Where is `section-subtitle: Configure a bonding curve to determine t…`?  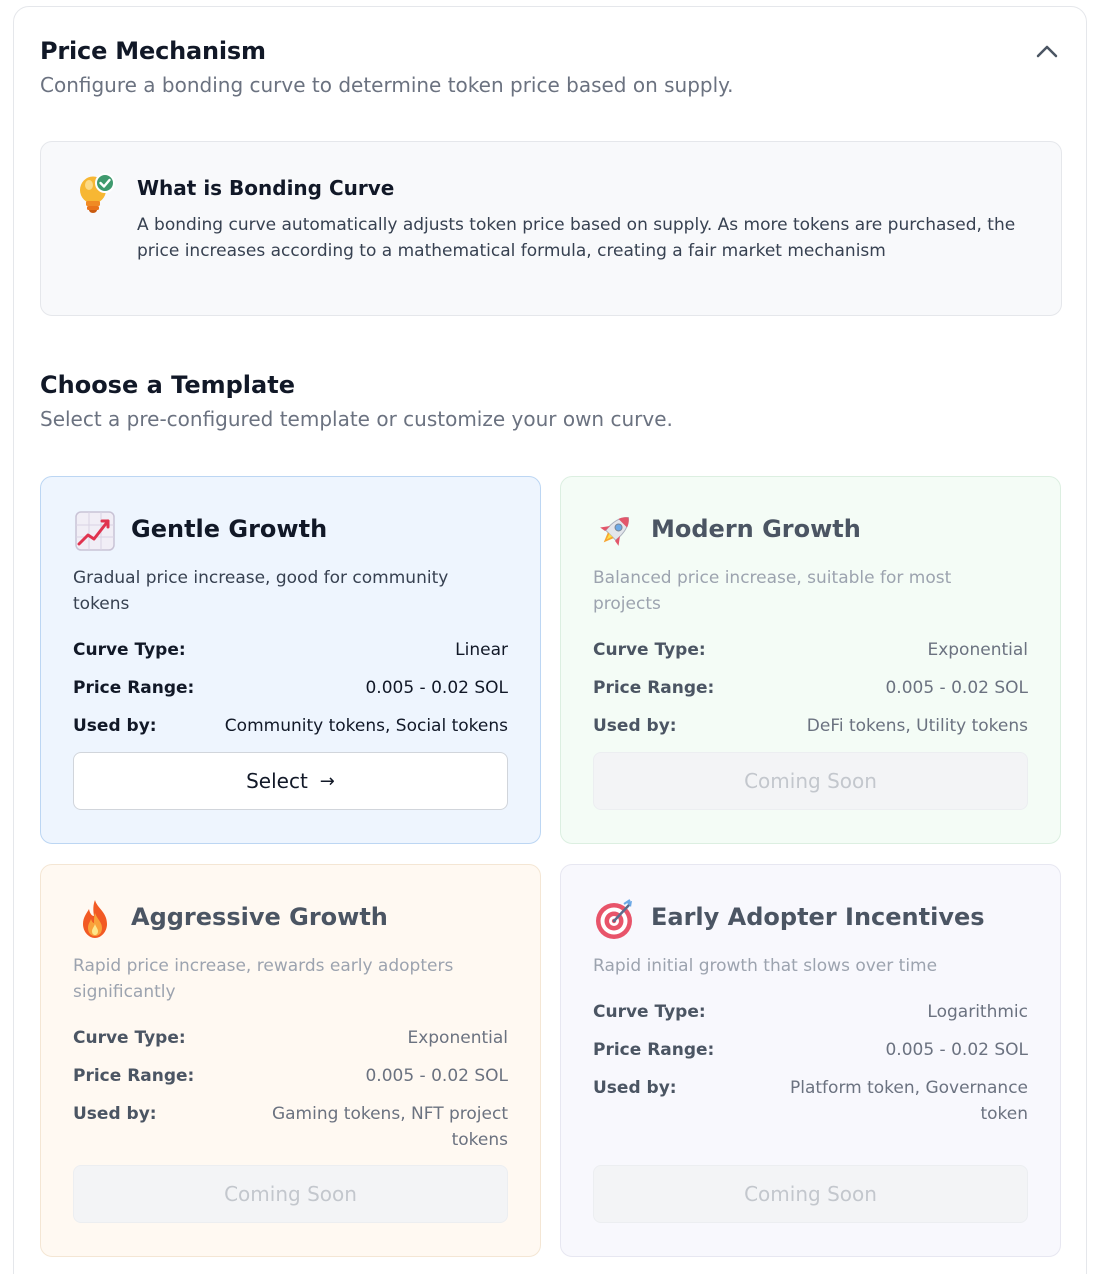 section-subtitle: Configure a bonding curve to determine t… is located at coordinates (387, 85).